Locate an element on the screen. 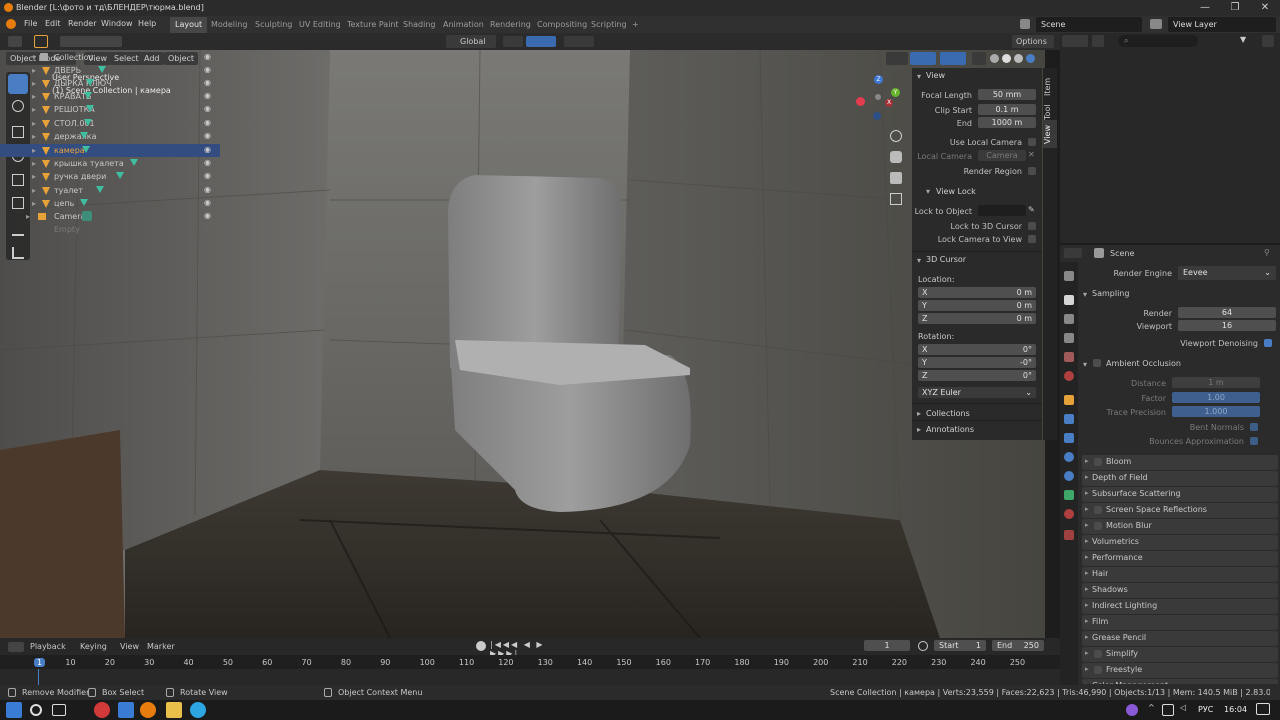  snap-icon is located at coordinates (541, 41).